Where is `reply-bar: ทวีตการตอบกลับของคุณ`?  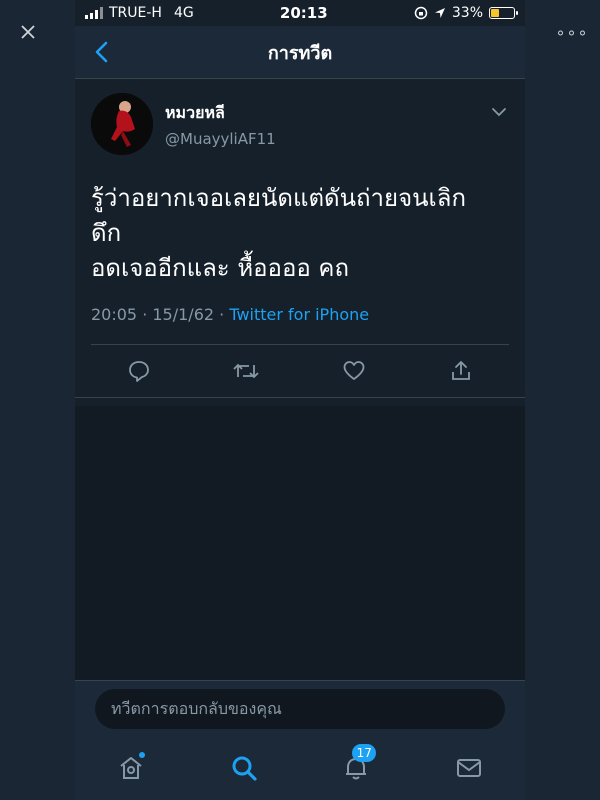
reply-bar: ทวีตการตอบกลับของคุณ is located at coordinates (300, 708).